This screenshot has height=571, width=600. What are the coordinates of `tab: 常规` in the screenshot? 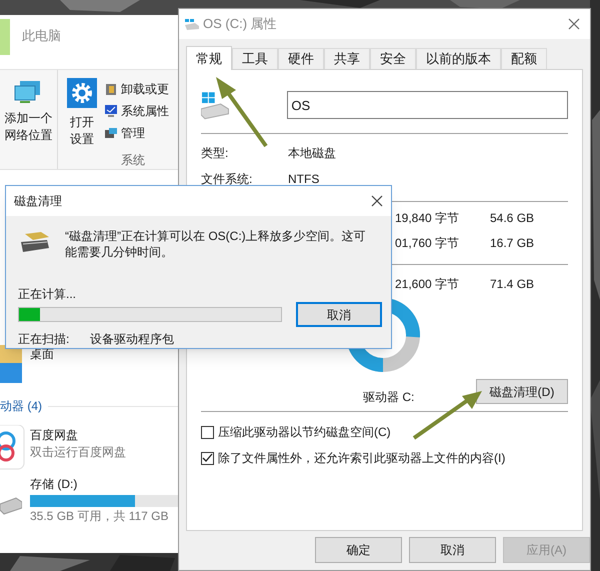 It's located at (209, 58).